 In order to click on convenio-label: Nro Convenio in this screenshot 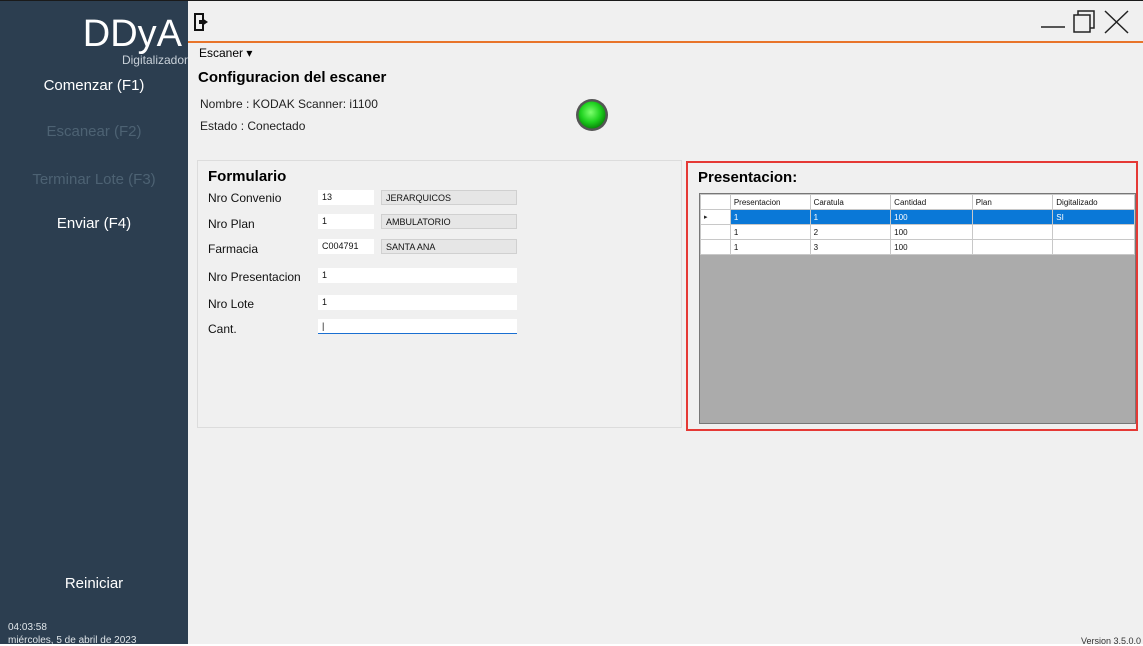, I will do `click(245, 198)`.